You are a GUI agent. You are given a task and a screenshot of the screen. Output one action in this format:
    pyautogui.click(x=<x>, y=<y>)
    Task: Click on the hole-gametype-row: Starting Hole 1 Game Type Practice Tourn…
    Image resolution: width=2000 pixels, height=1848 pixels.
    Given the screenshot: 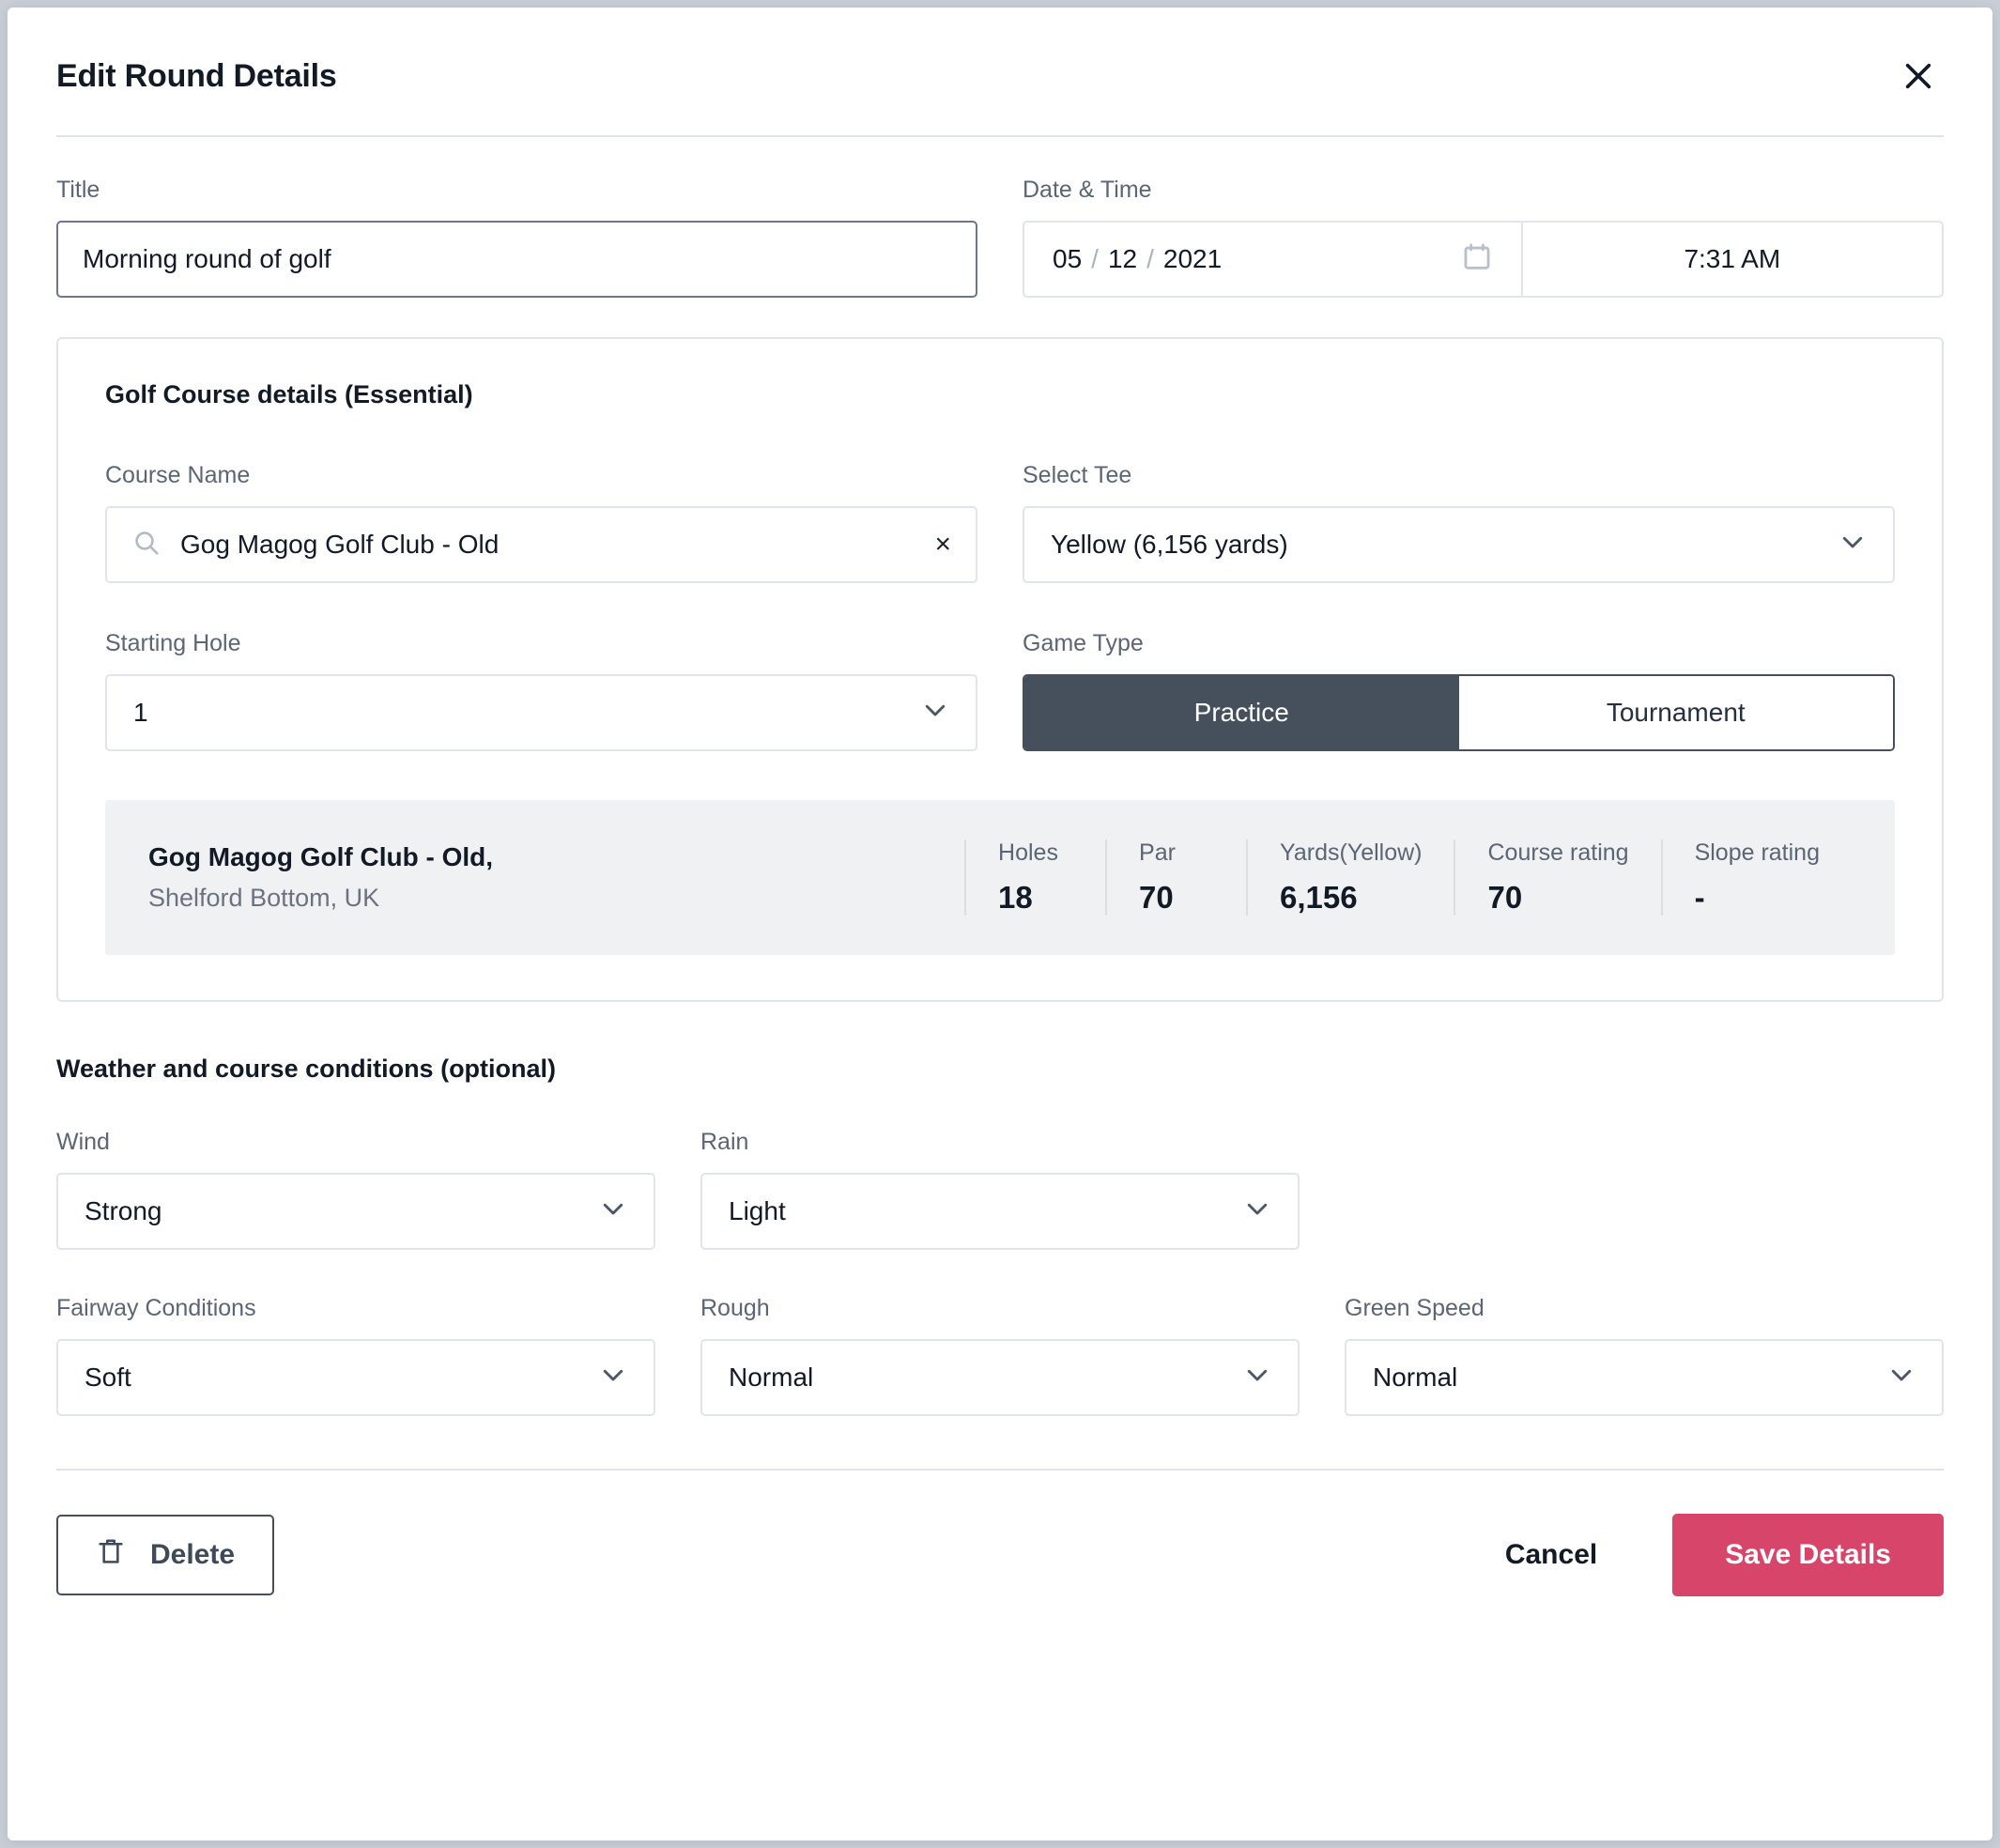 What is the action you would take?
    pyautogui.click(x=1000, y=690)
    